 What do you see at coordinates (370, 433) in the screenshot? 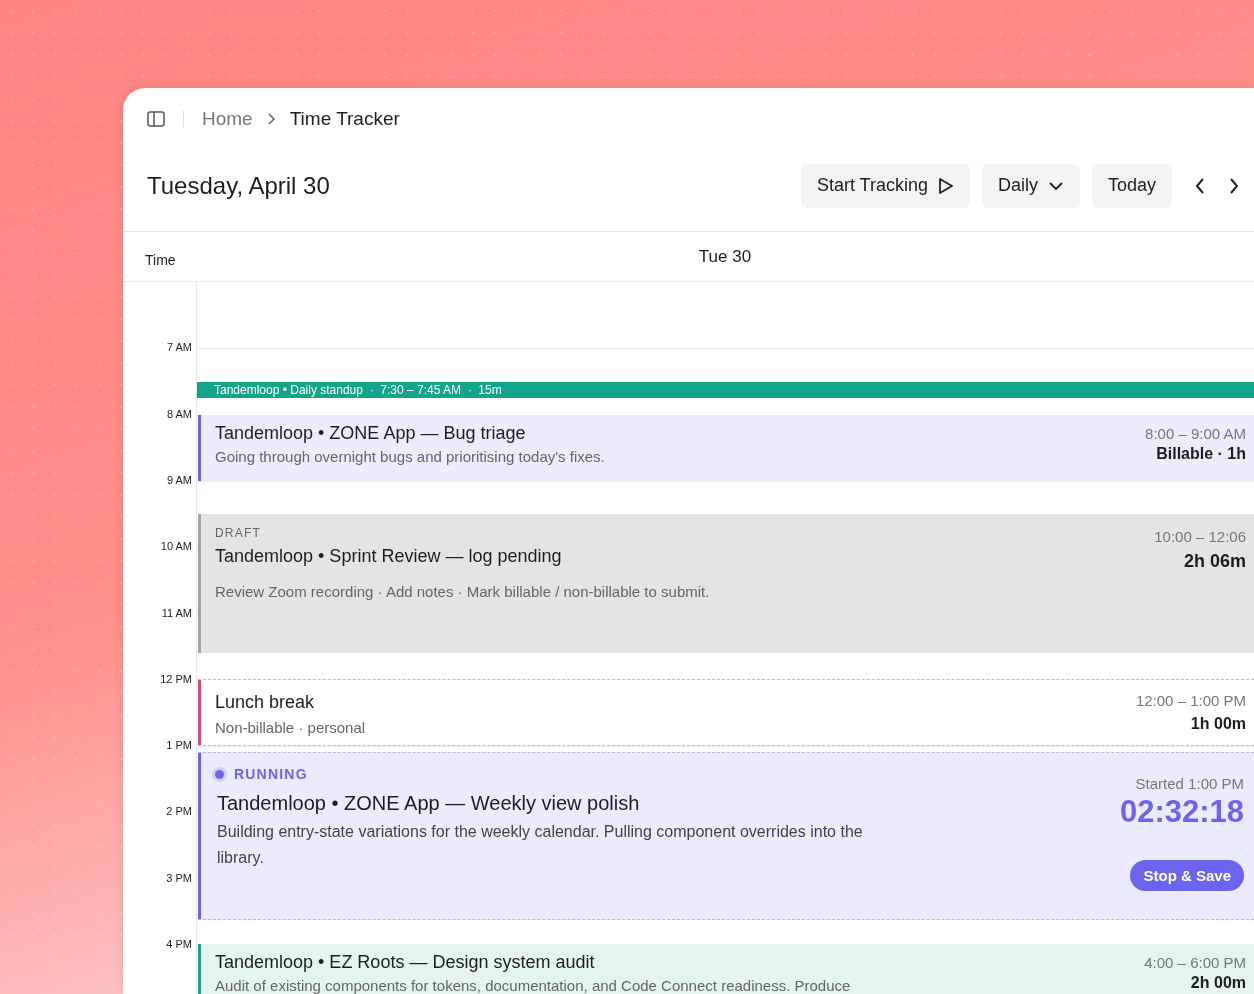
I see `event-title: Tandemloop • ZONE App — Bug triage` at bounding box center [370, 433].